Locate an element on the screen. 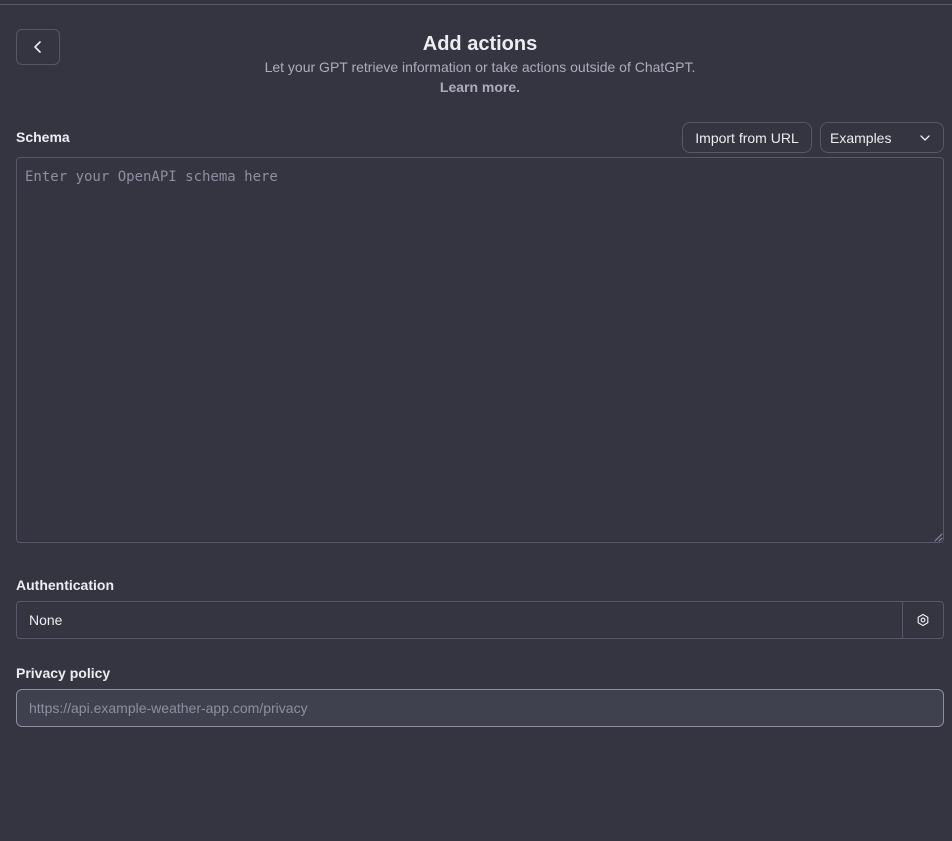 Image resolution: width=952 pixels, height=841 pixels. gear-icon is located at coordinates (923, 620).